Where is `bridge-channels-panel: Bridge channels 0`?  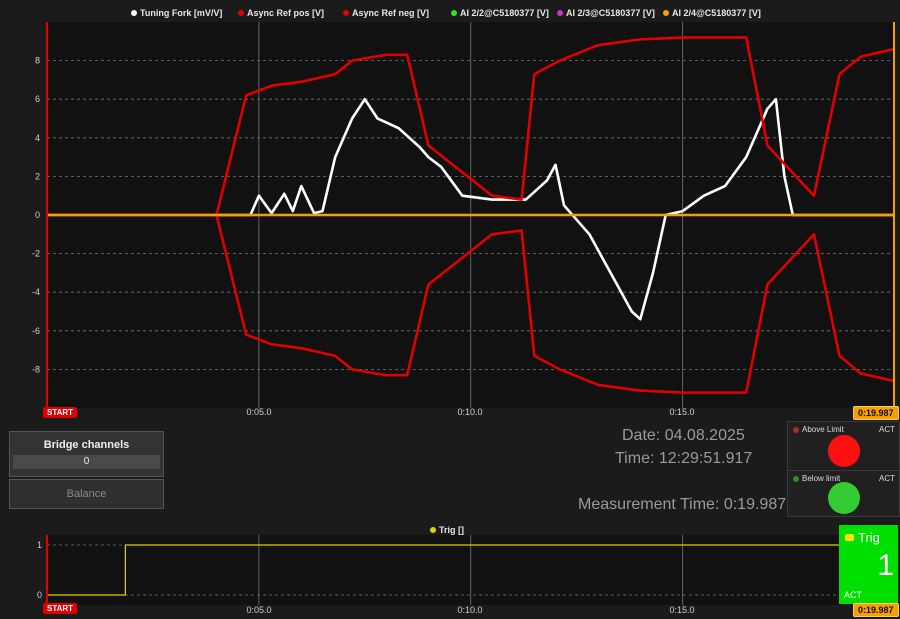
bridge-channels-panel: Bridge channels 0 is located at coordinates (86, 454).